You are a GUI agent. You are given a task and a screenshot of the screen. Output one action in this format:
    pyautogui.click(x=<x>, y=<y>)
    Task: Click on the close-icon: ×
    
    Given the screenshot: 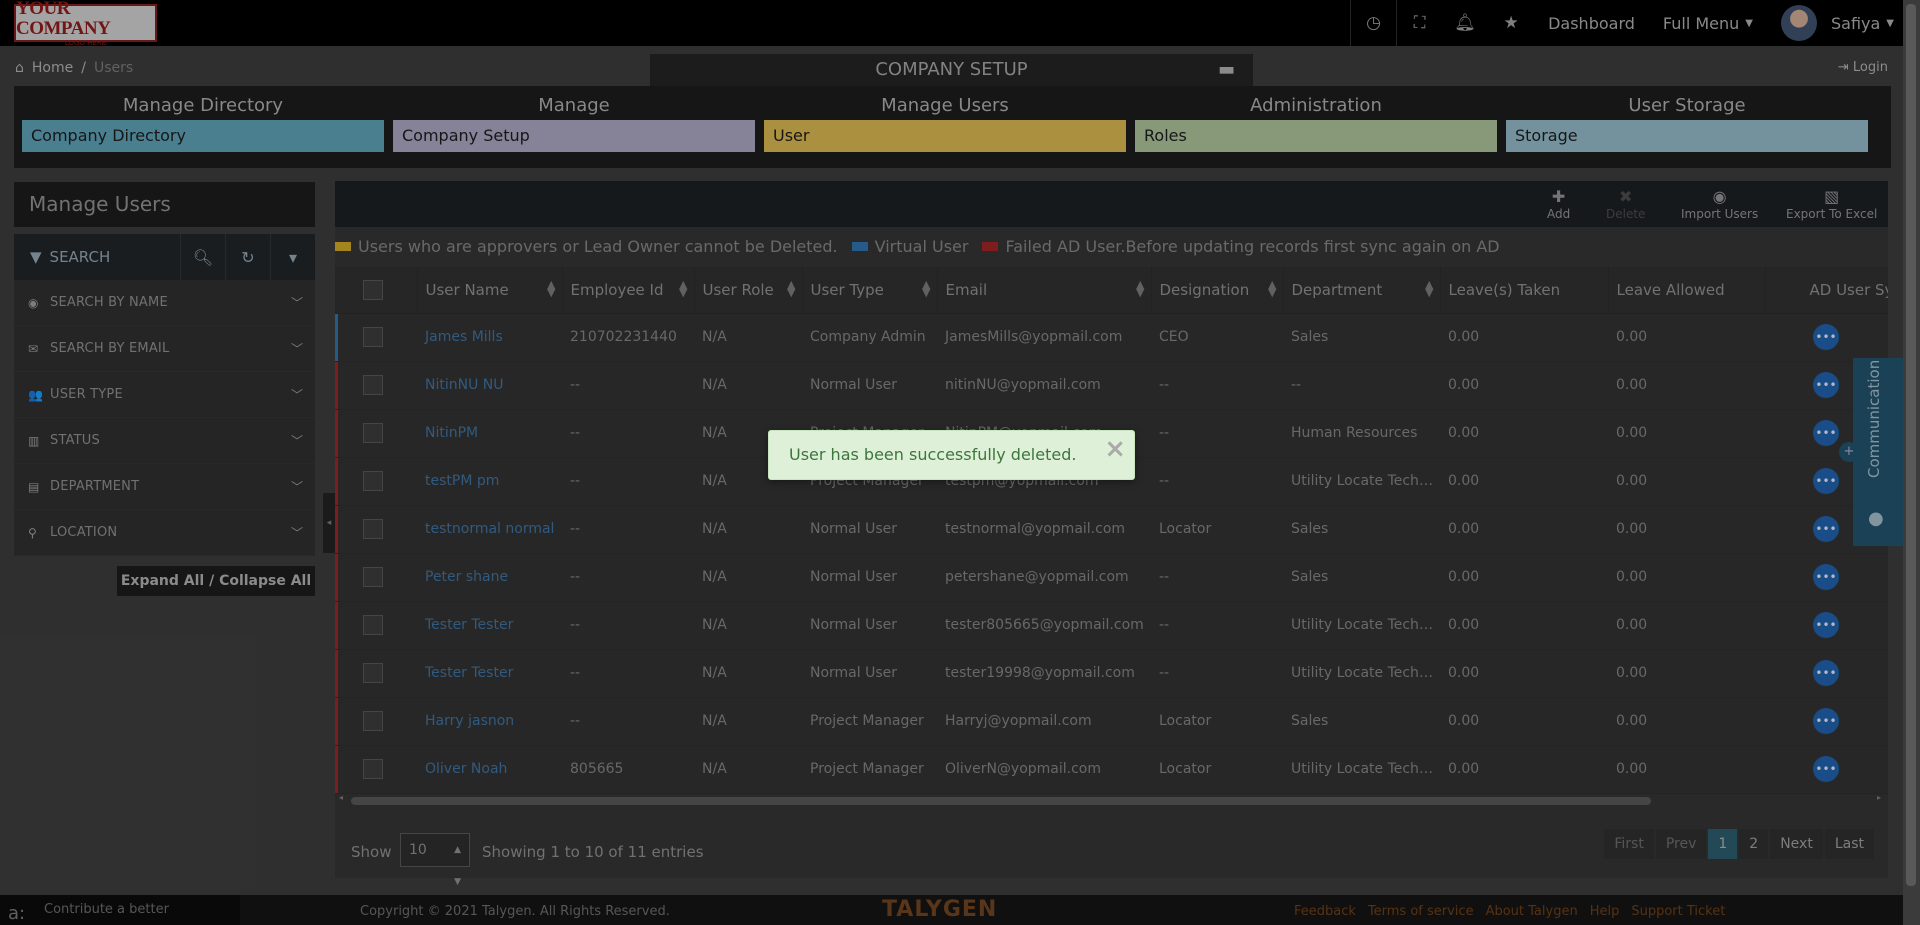 What is the action you would take?
    pyautogui.click(x=1115, y=449)
    